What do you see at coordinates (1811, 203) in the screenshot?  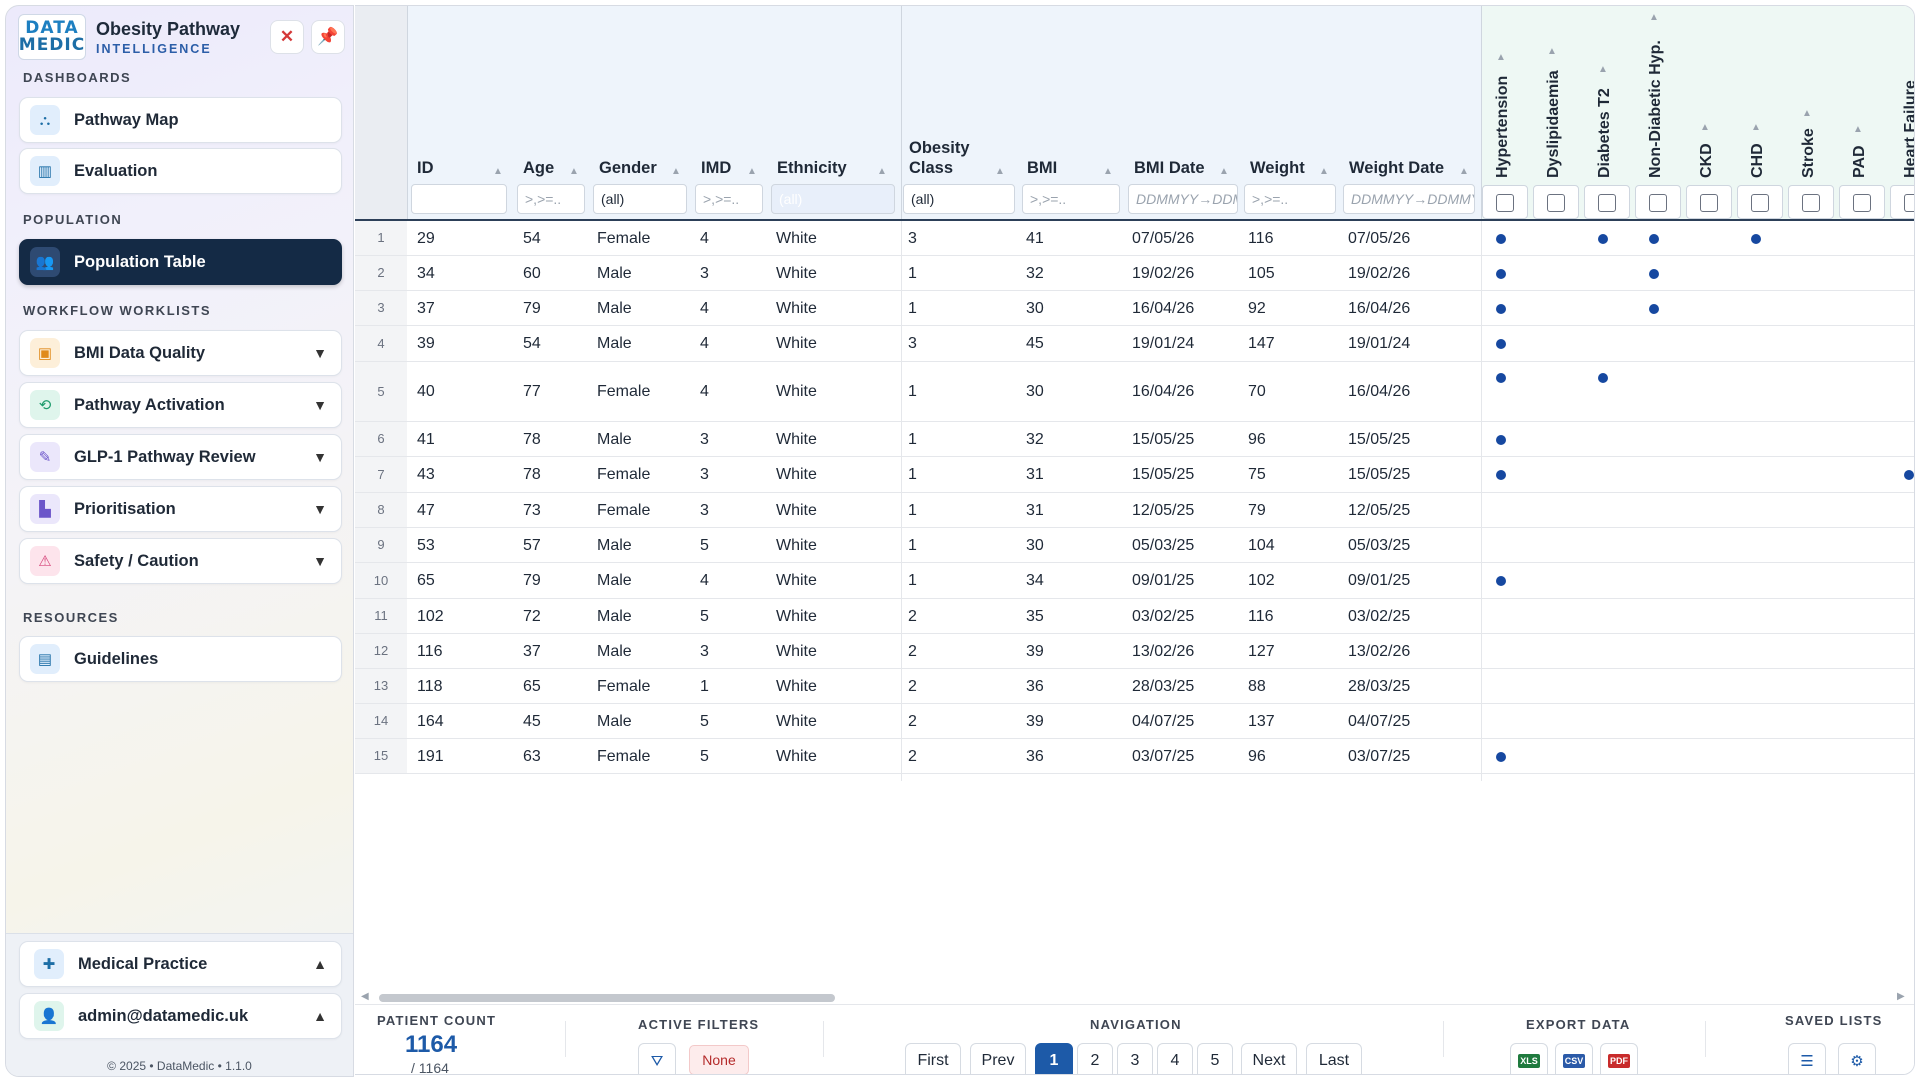 I see `filter-stroke-checkbox` at bounding box center [1811, 203].